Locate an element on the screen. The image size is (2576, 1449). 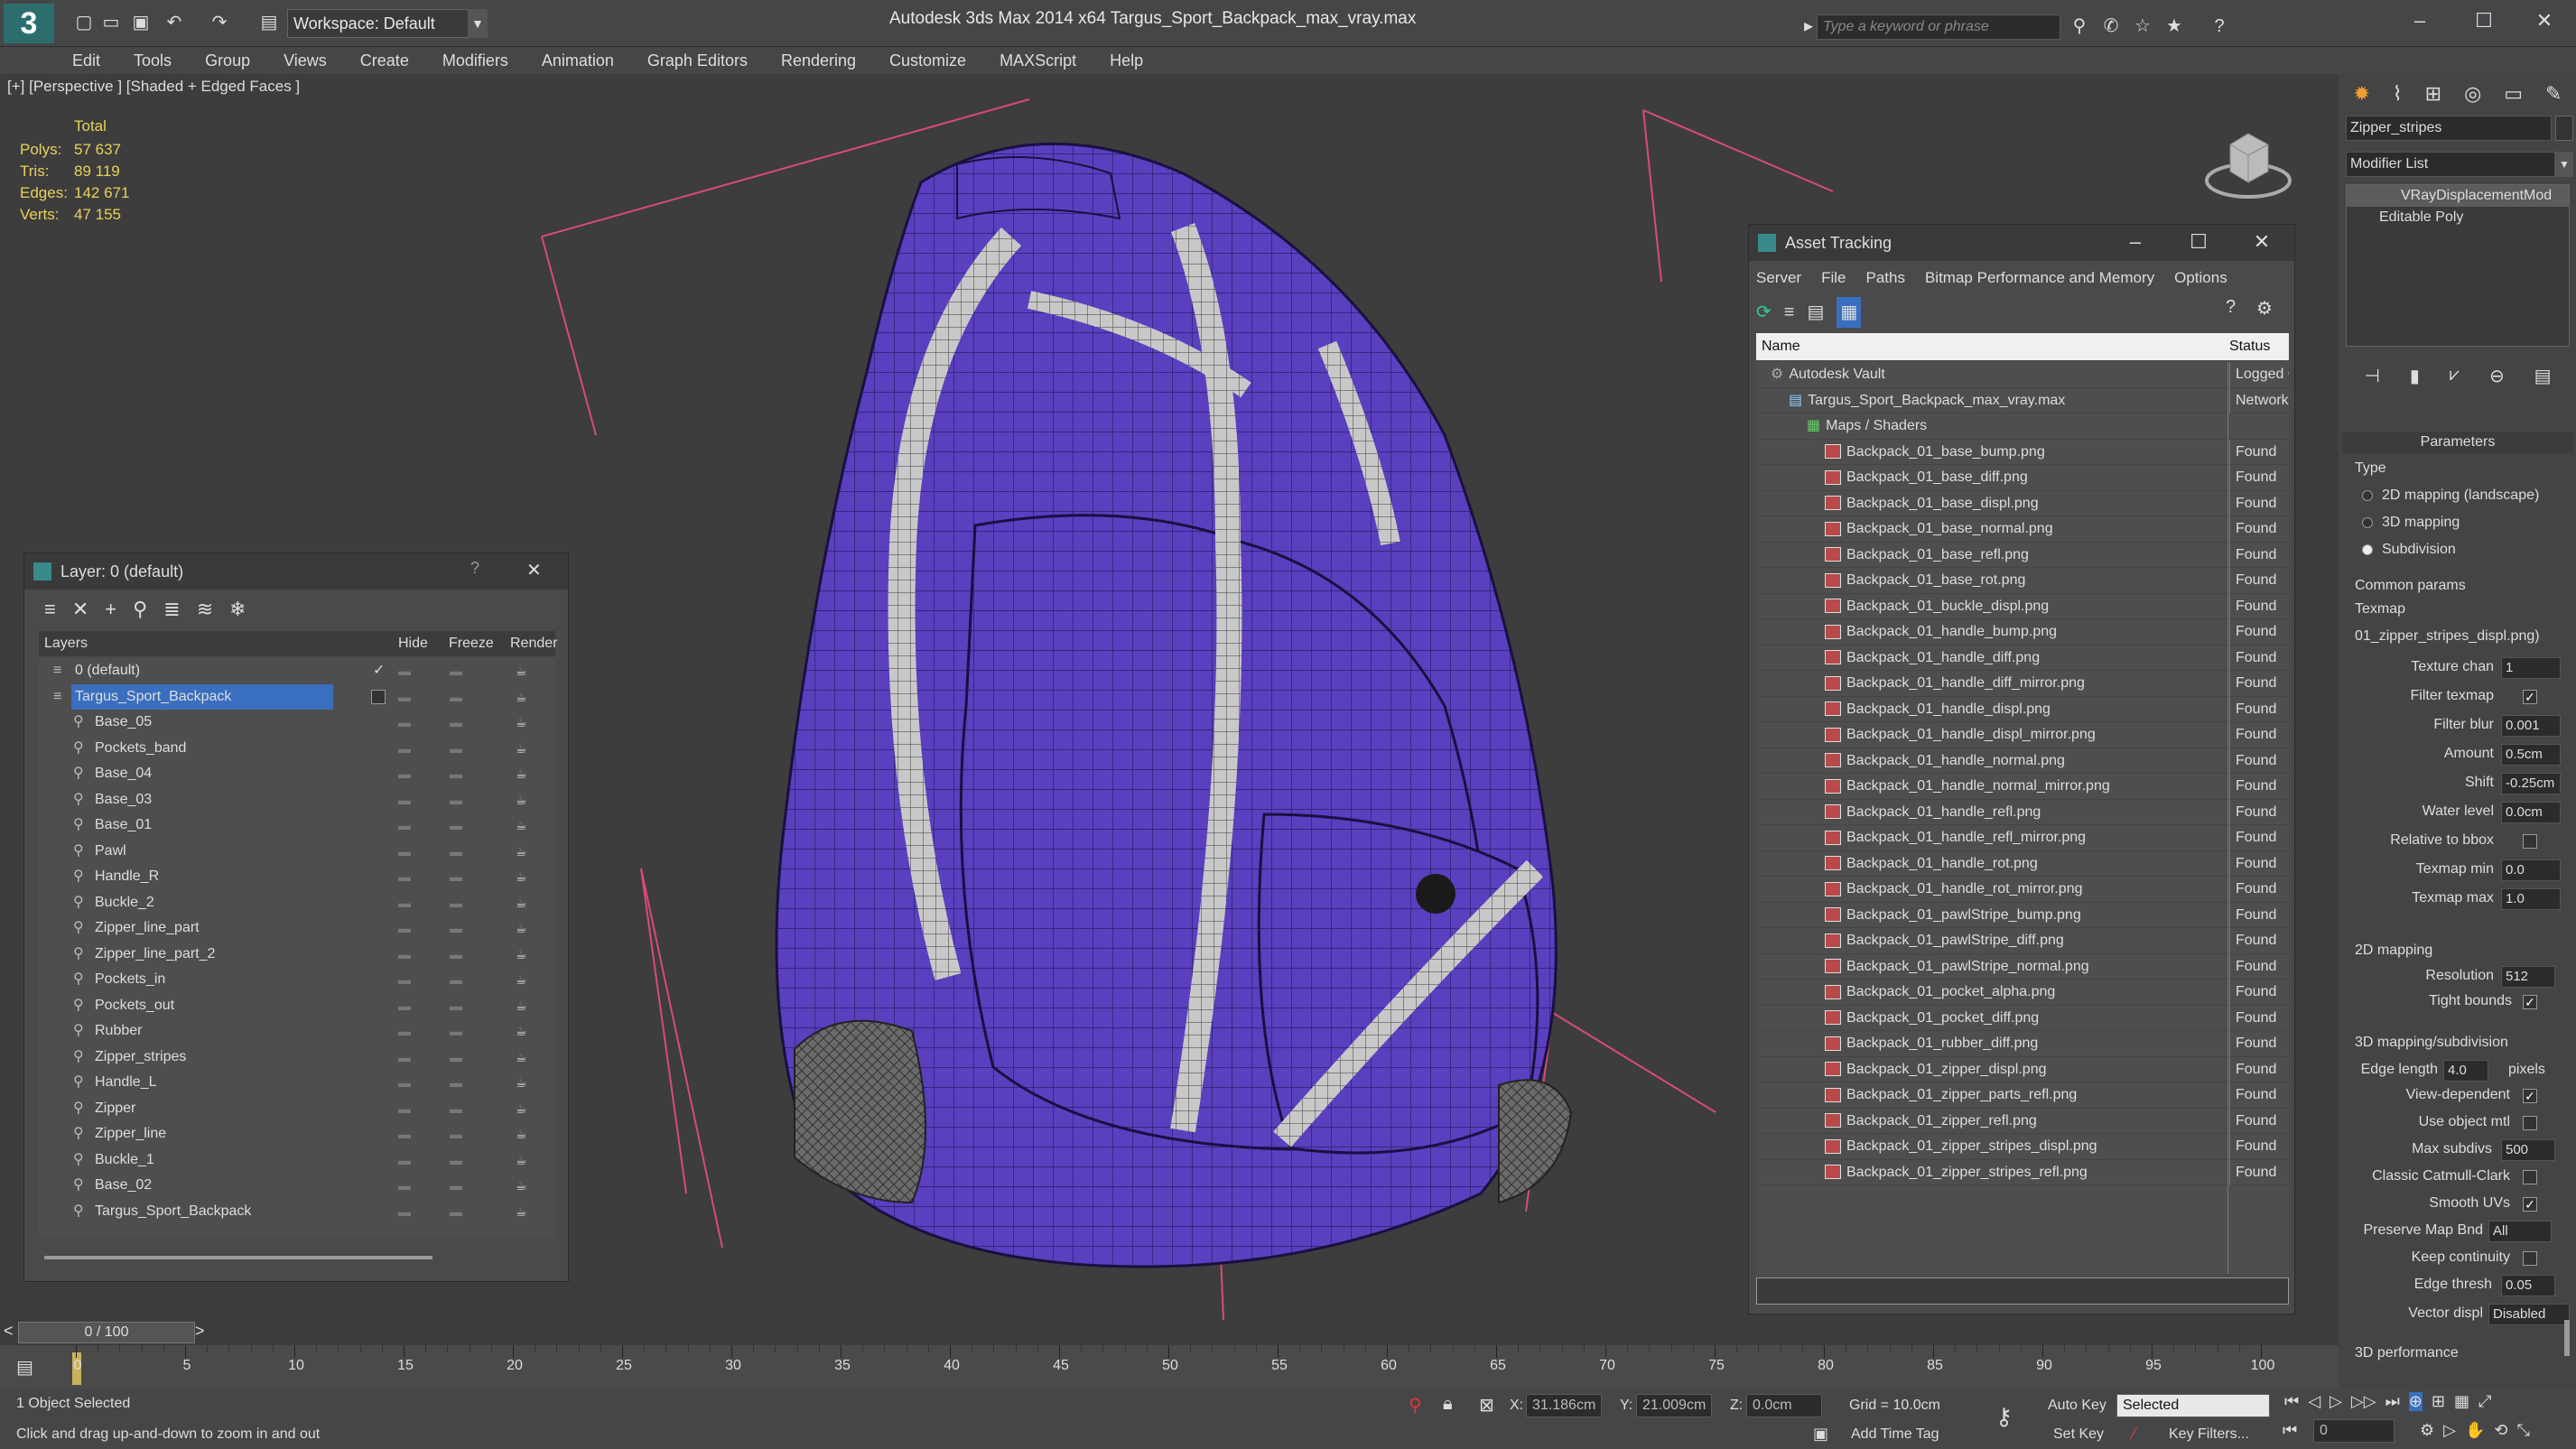
layer-row: ⚲ Base_04 ▬ ▬ ☕︎ is located at coordinates (297, 774).